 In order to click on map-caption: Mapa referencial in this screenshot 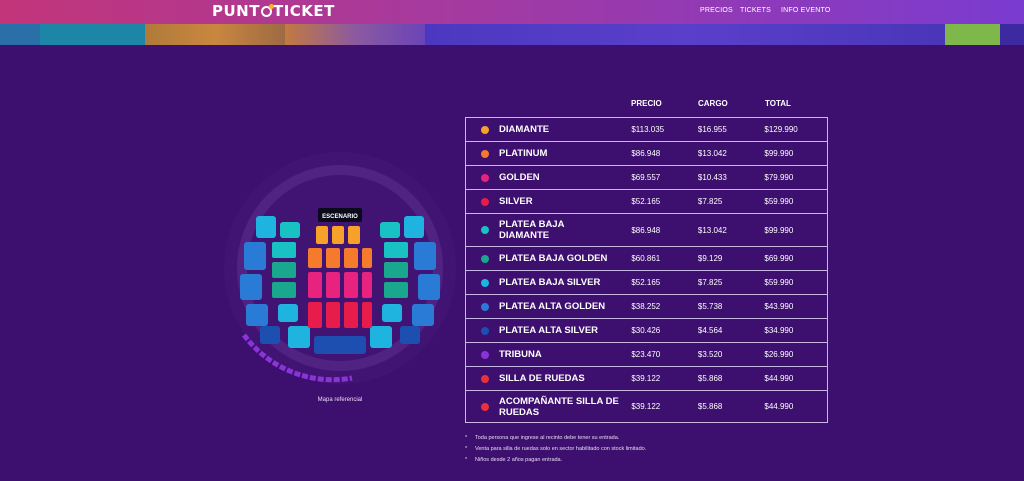, I will do `click(340, 400)`.